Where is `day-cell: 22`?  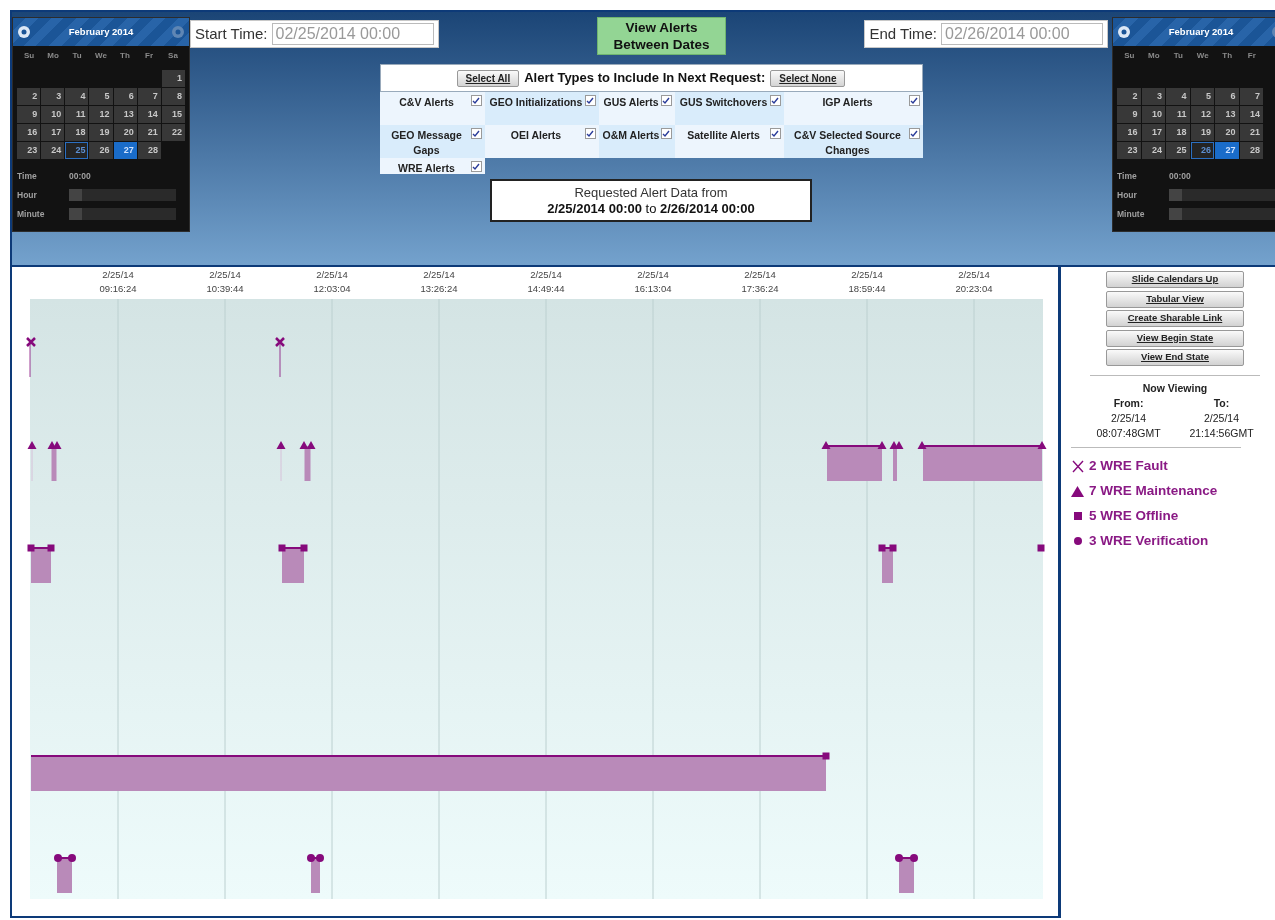 day-cell: 22 is located at coordinates (173, 132).